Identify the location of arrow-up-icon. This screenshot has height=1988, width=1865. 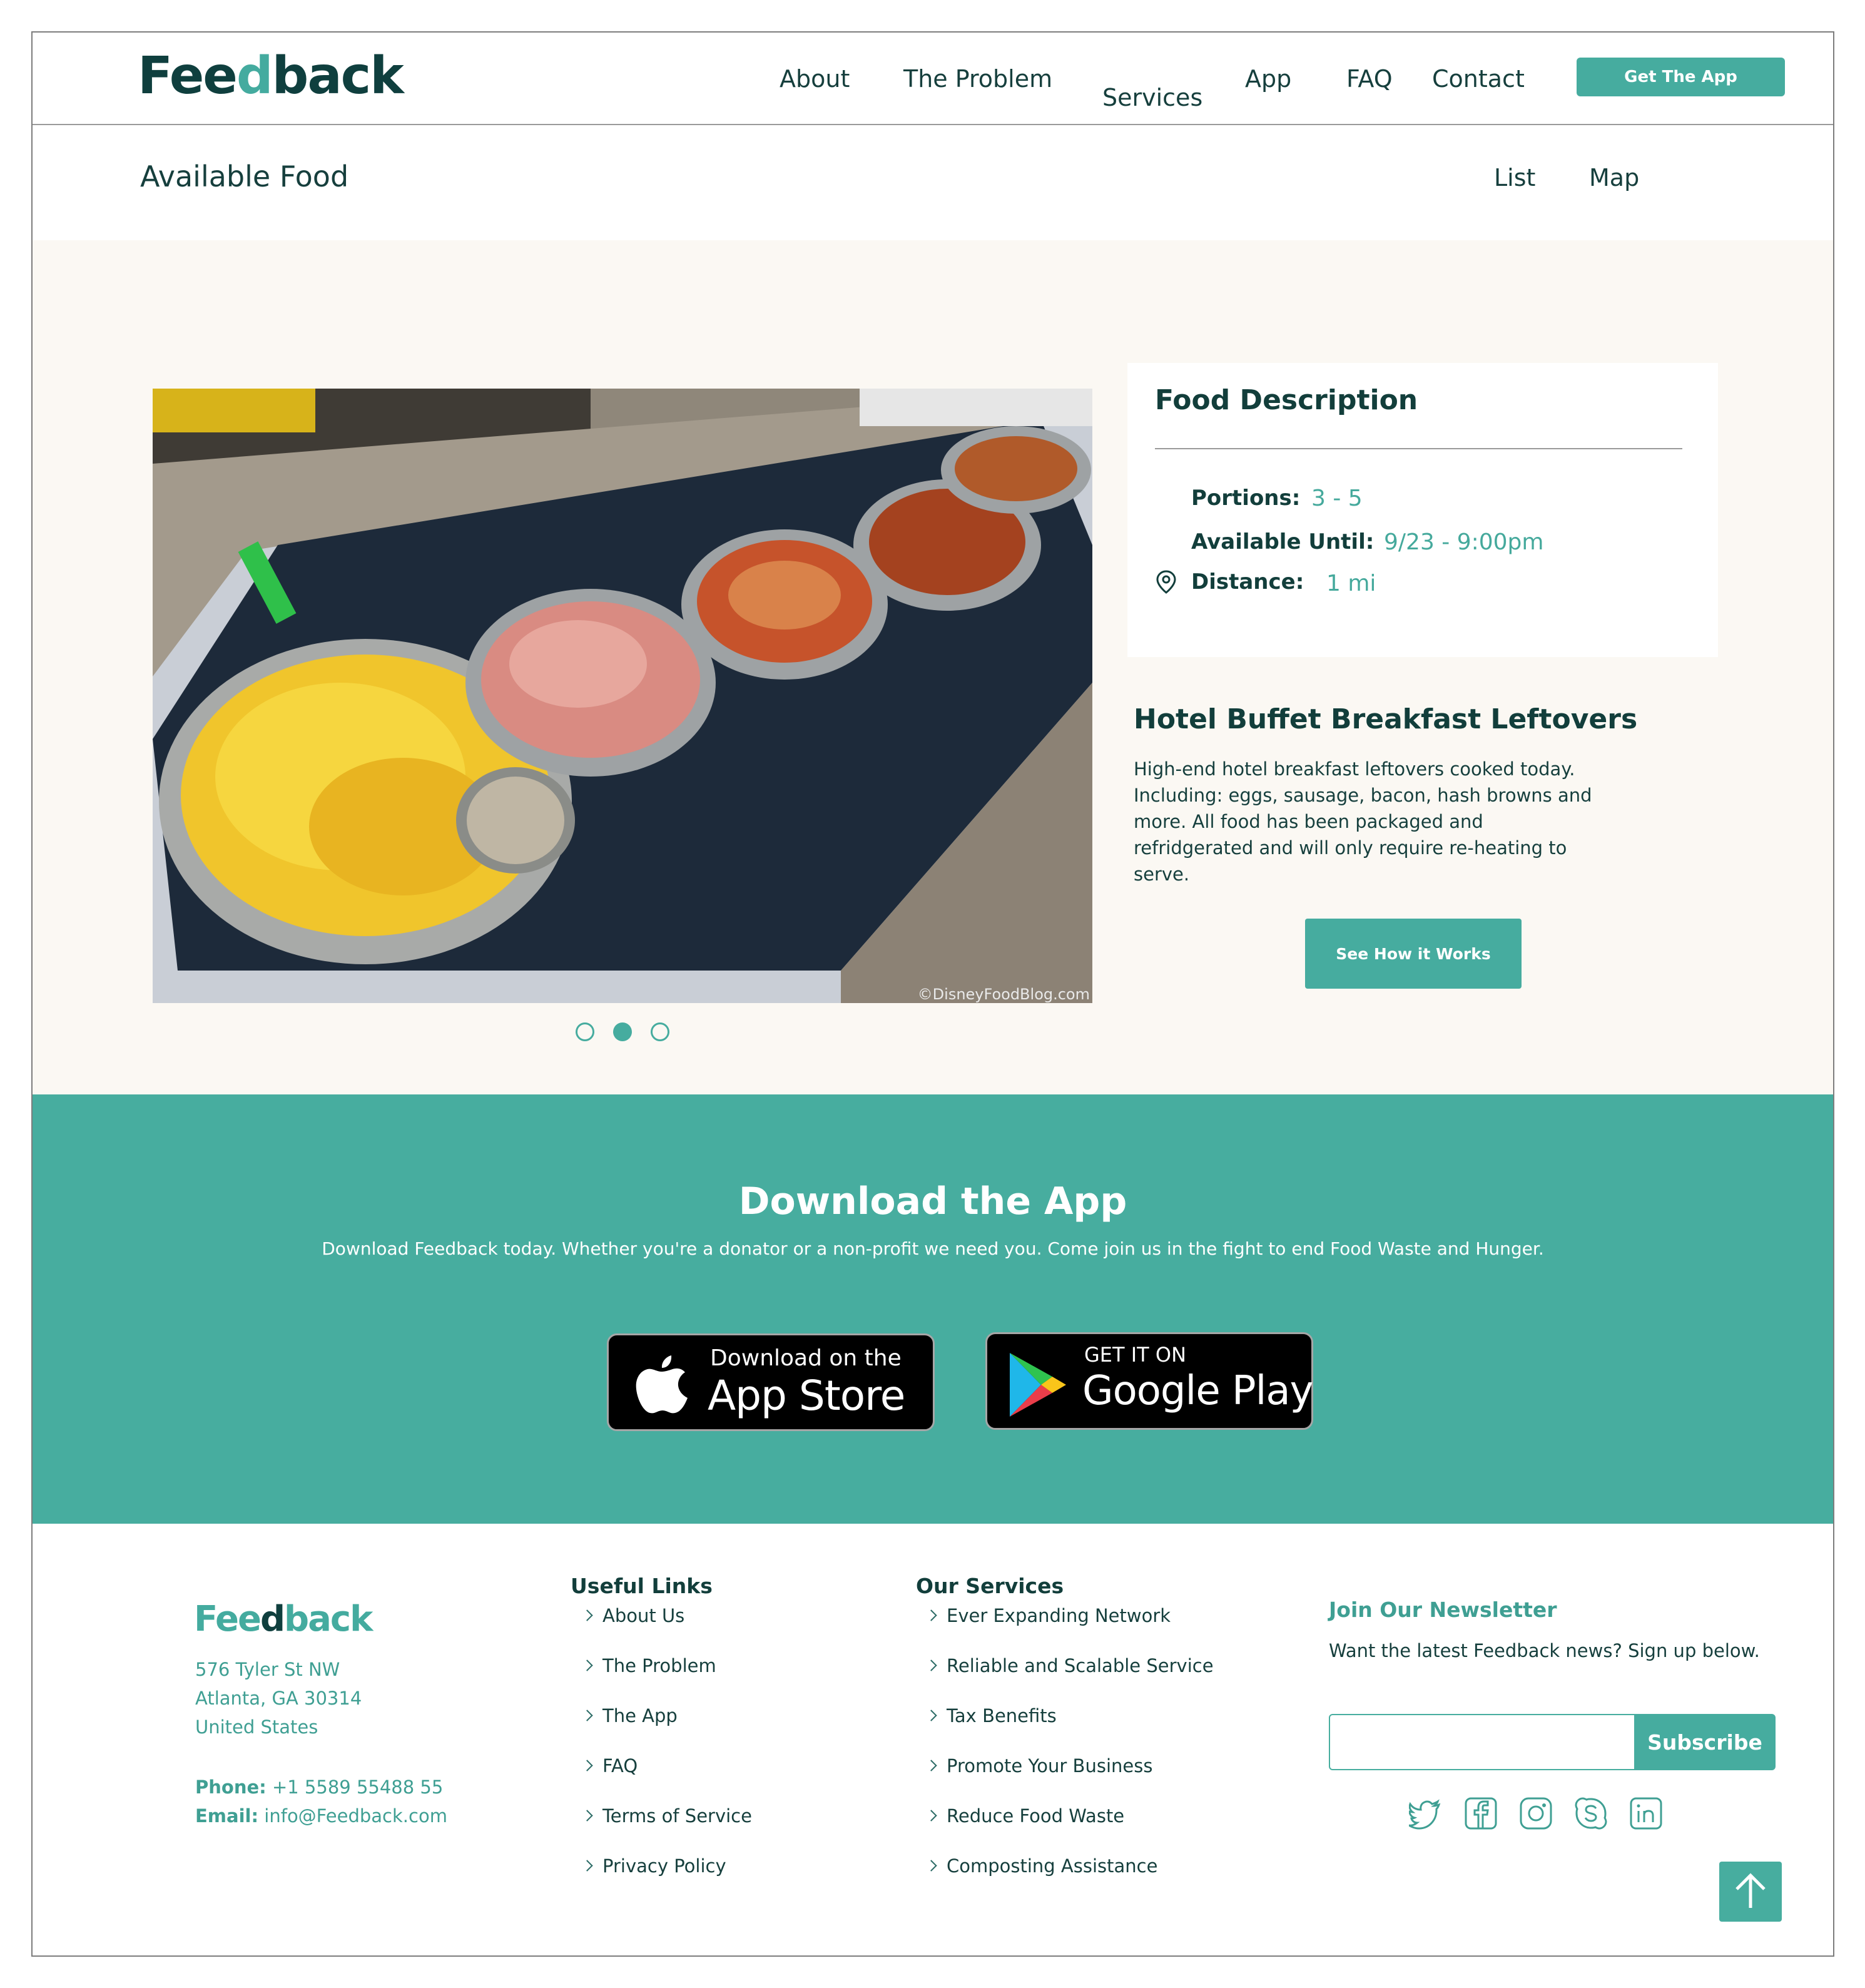
(1750, 1890).